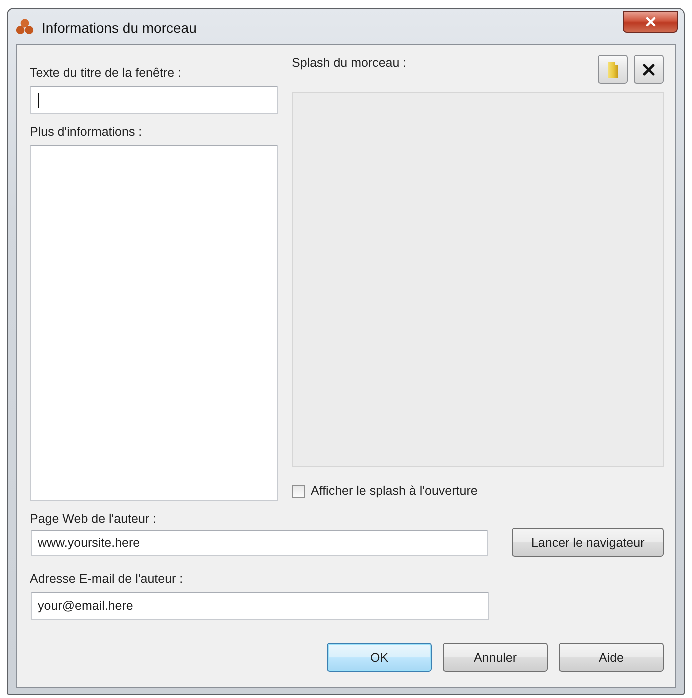 The height and width of the screenshot is (698, 692). What do you see at coordinates (588, 542) in the screenshot?
I see `launch-browser-button: Lancer le navigateur` at bounding box center [588, 542].